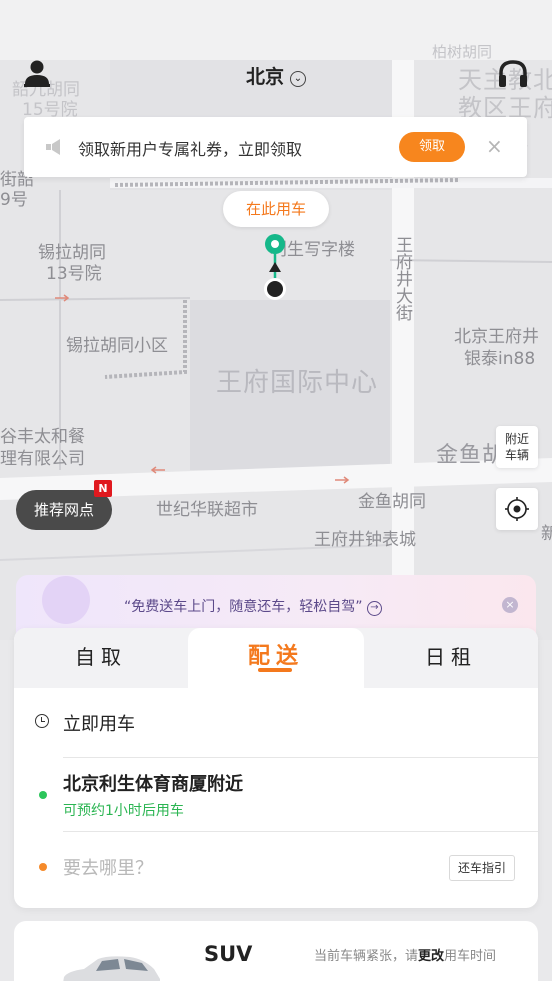  What do you see at coordinates (264, 77) in the screenshot?
I see `city-name: 北京` at bounding box center [264, 77].